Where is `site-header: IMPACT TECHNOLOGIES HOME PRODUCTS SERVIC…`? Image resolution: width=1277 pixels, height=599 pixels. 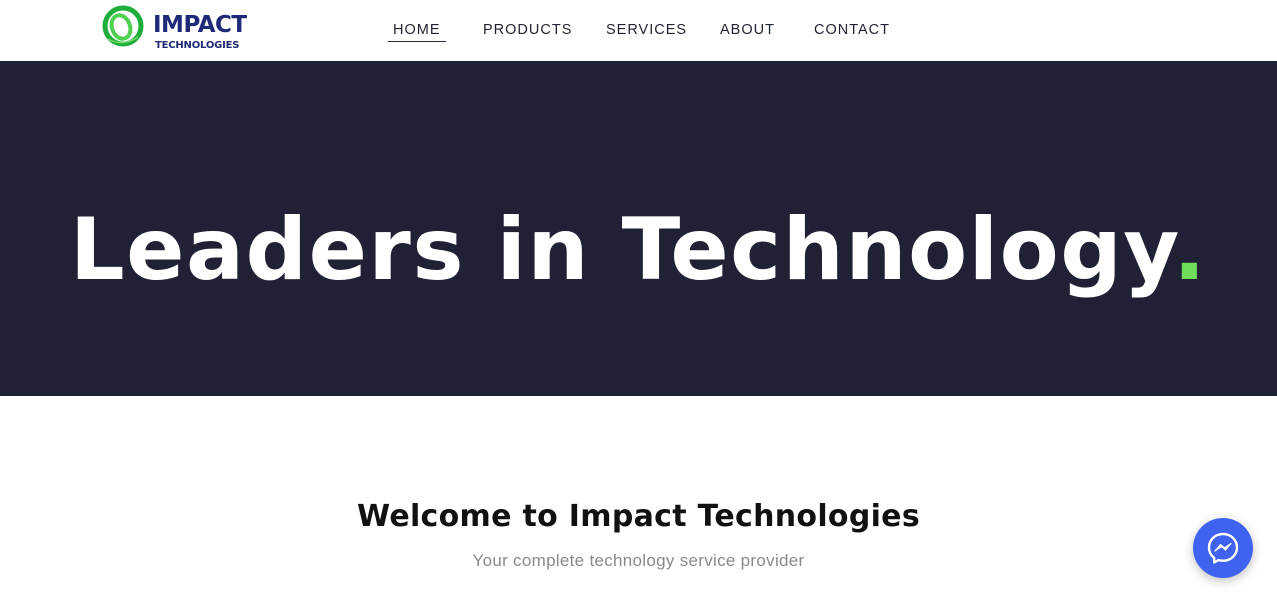
site-header: IMPACT TECHNOLOGIES HOME PRODUCTS SERVIC… is located at coordinates (638, 30).